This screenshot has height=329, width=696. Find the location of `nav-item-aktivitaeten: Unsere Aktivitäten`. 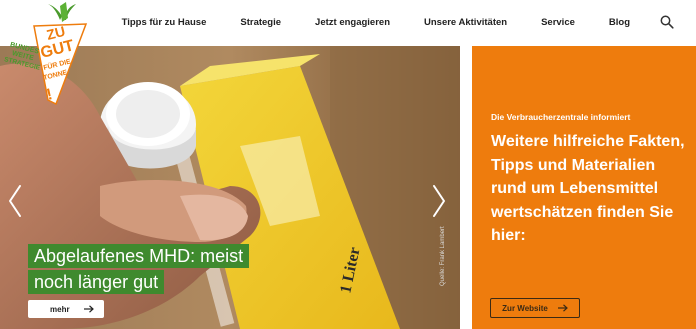

nav-item-aktivitaeten: Unsere Aktivitäten is located at coordinates (465, 22).